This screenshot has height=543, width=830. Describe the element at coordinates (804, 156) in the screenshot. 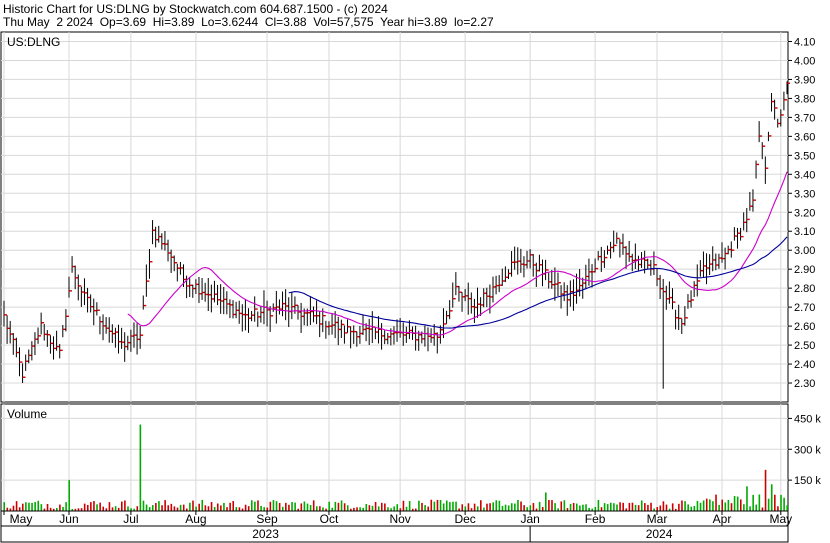

I see `price-tick-label: 3.50` at that location.